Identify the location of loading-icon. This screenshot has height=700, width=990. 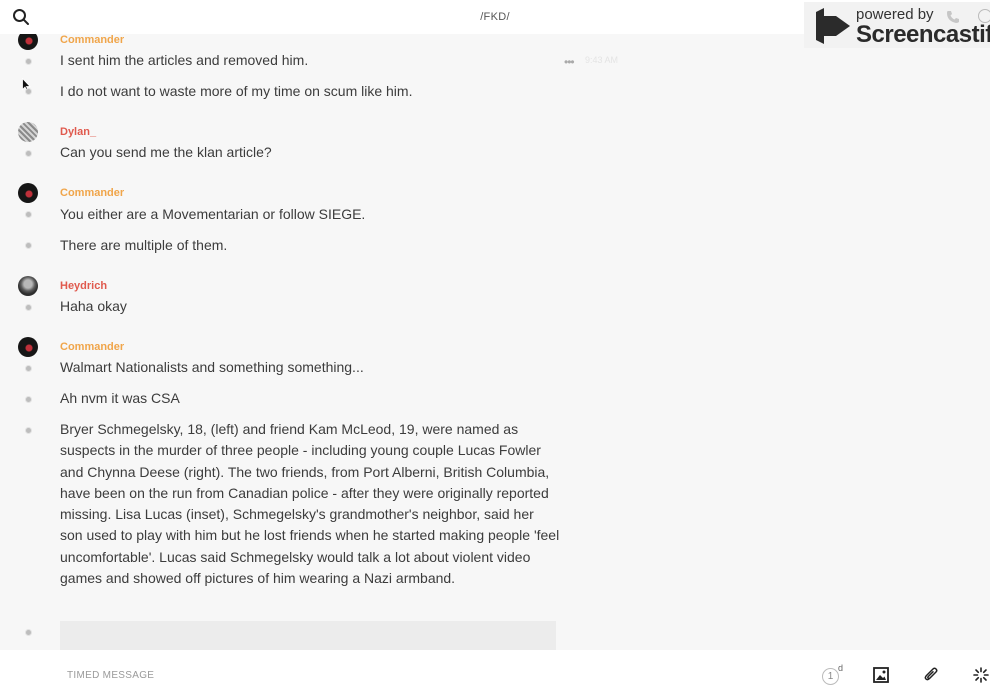
(981, 675).